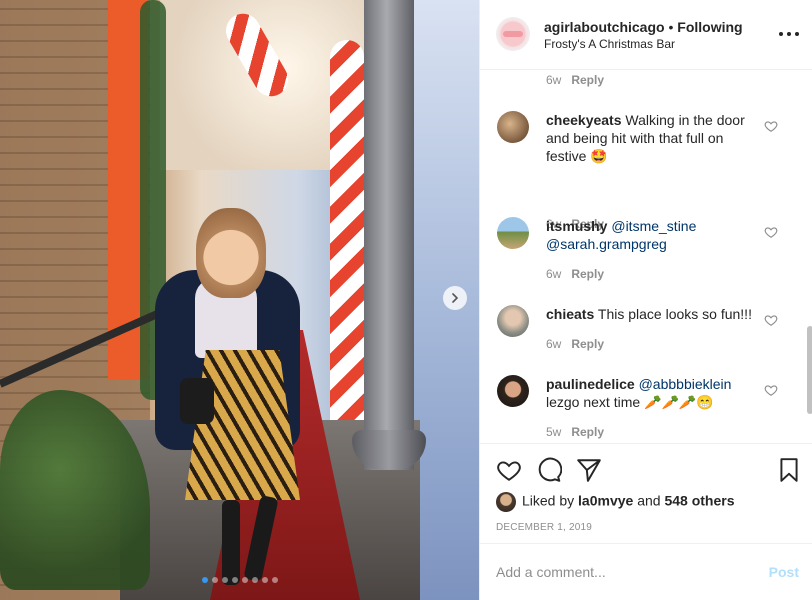  I want to click on comment-username: itsmushy, so click(576, 226).